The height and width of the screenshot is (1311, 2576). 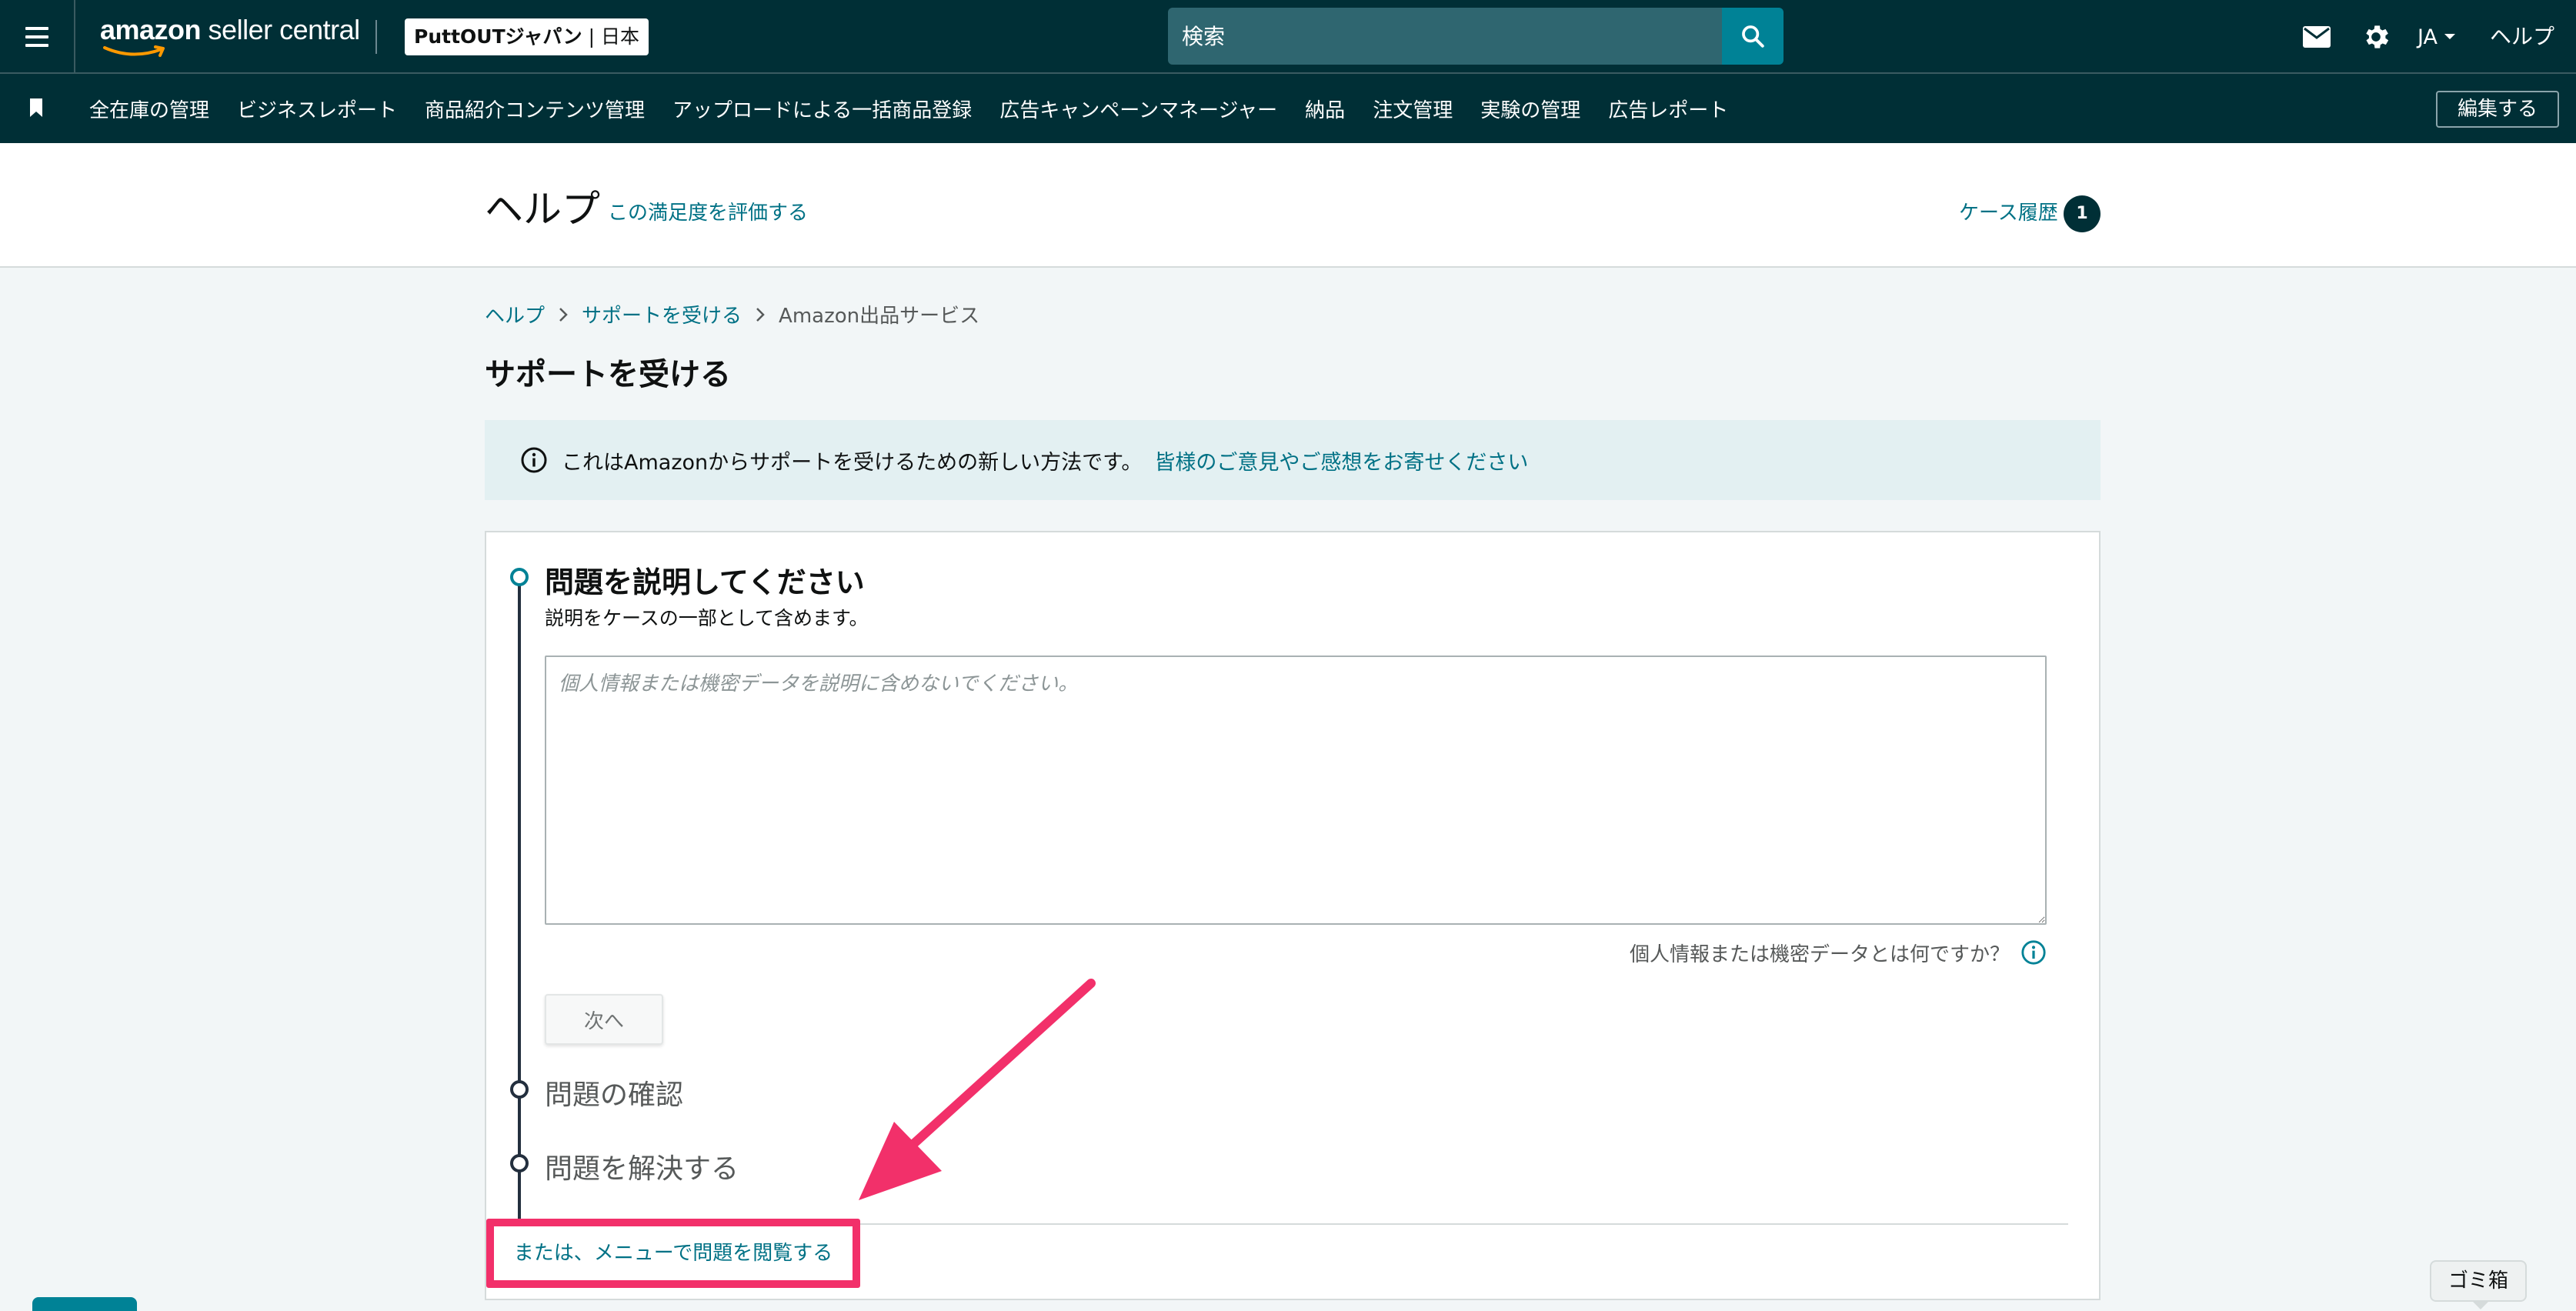 What do you see at coordinates (2522, 37) in the screenshot?
I see `header-help-link: ヘルプ` at bounding box center [2522, 37].